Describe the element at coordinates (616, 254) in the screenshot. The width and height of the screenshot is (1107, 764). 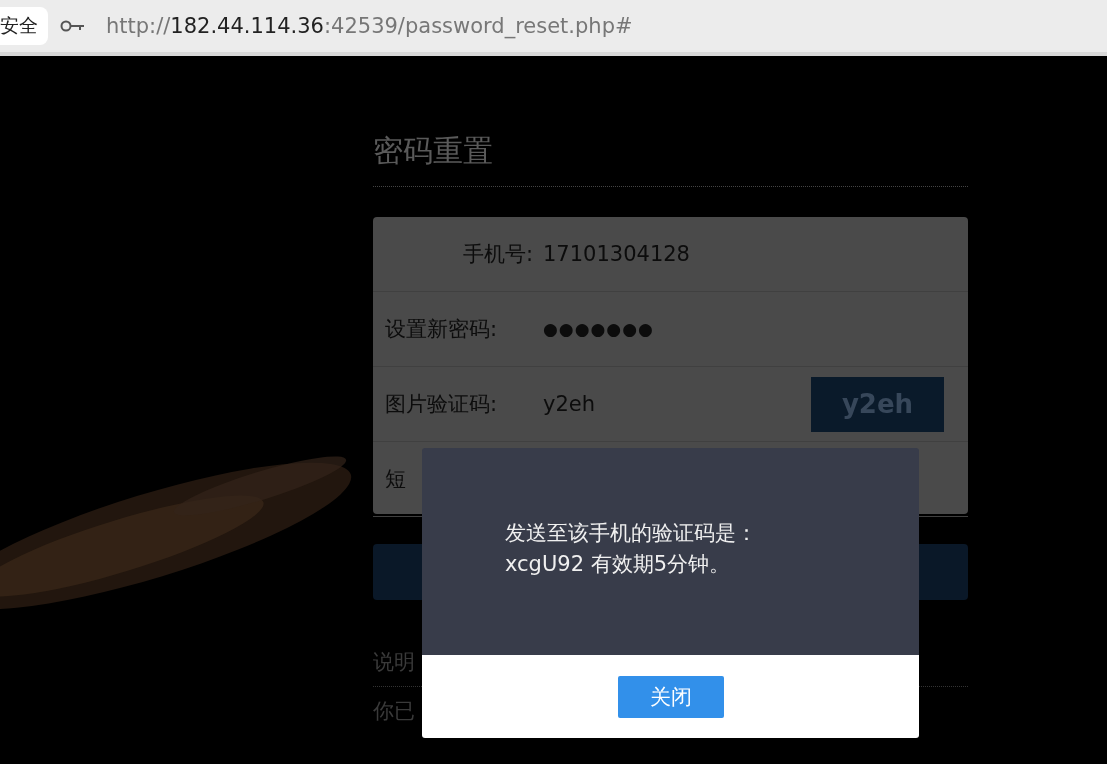
I see `input-field: 17101304128` at that location.